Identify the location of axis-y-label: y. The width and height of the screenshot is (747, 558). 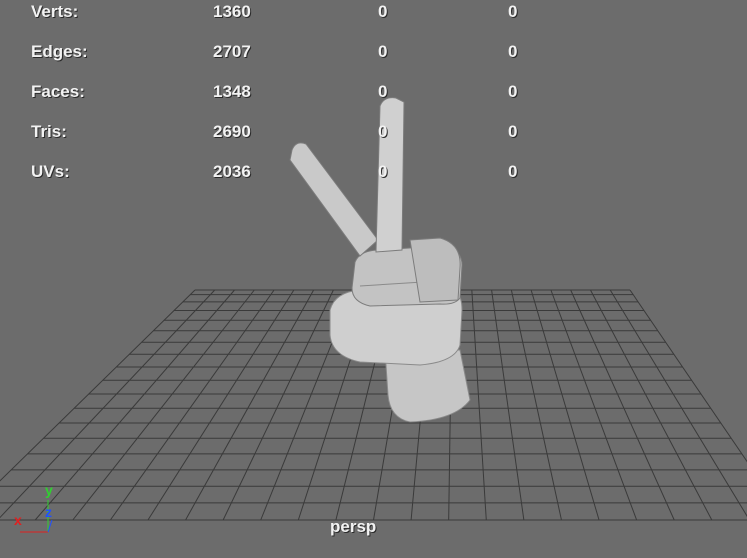
(49, 490).